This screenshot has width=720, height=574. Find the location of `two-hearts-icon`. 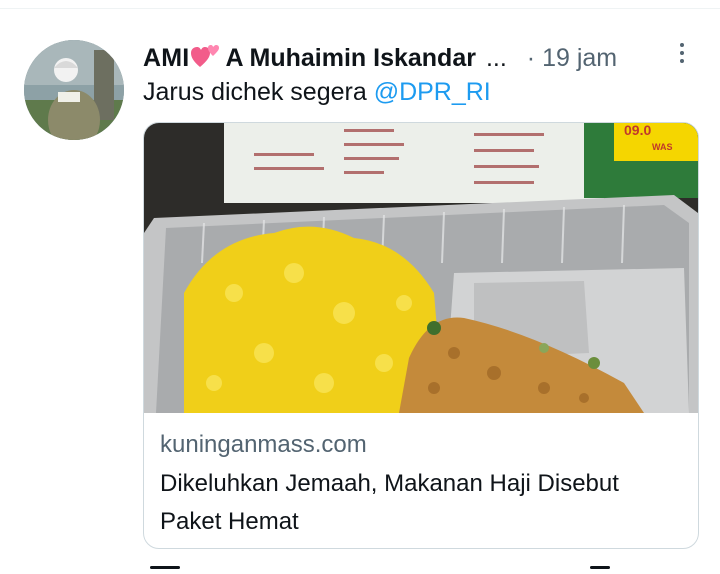

two-hearts-icon is located at coordinates (206, 58).